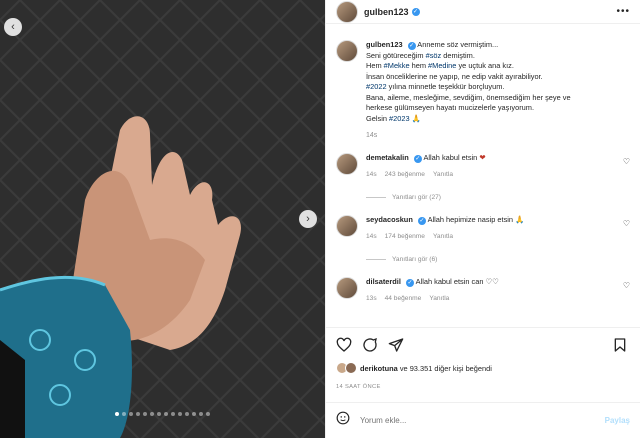 The width and height of the screenshot is (640, 438). What do you see at coordinates (450, 157) in the screenshot?
I see `comment-text: Allah kabul etsin` at bounding box center [450, 157].